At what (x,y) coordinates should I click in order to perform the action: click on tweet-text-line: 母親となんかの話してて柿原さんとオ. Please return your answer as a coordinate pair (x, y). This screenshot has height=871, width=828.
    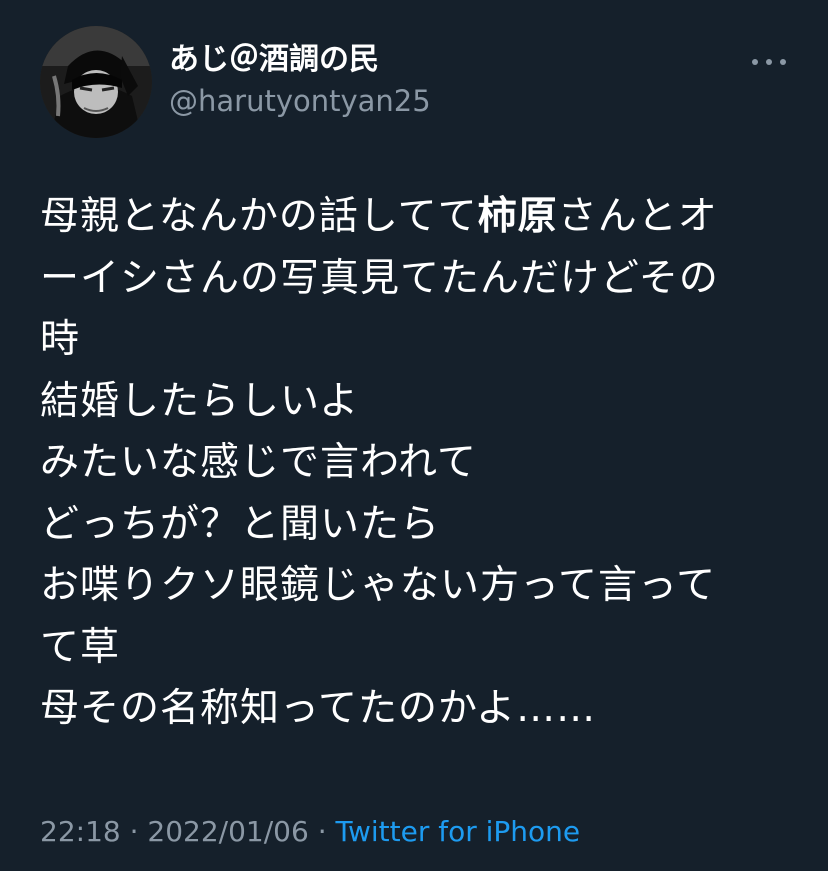
    Looking at the image, I should click on (420, 217).